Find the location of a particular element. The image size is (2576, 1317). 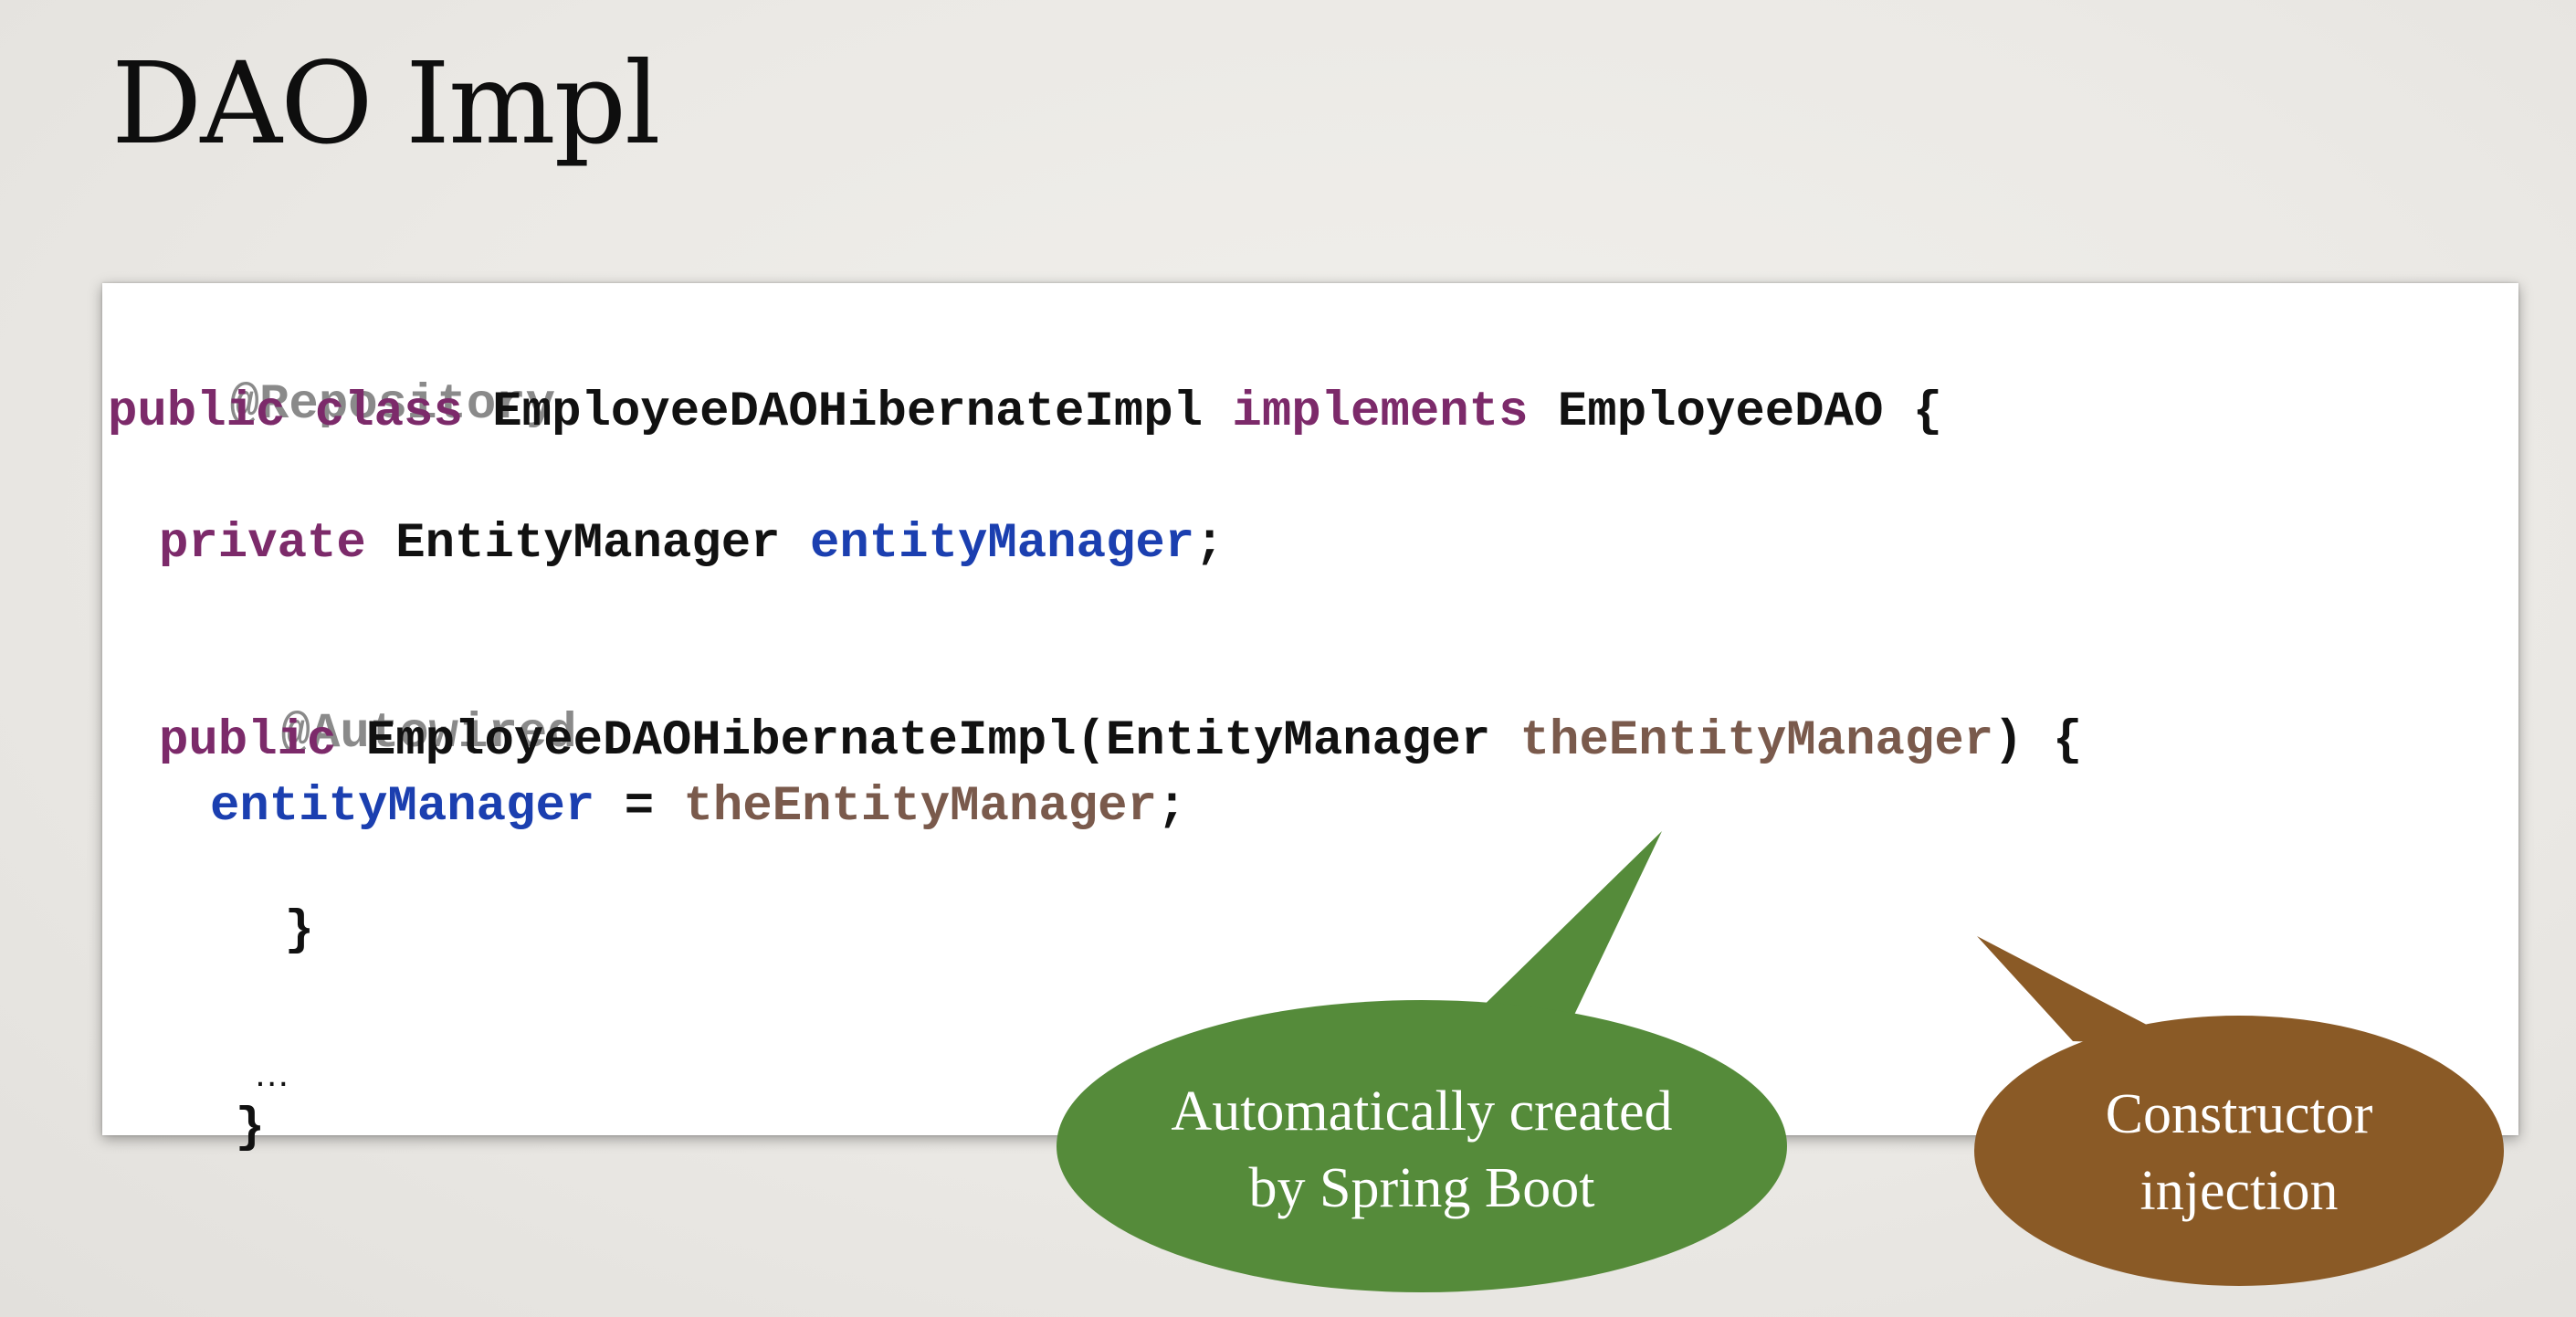

callout-auto-created-text: Automatically created by Spring Boot is located at coordinates (1422, 1150).